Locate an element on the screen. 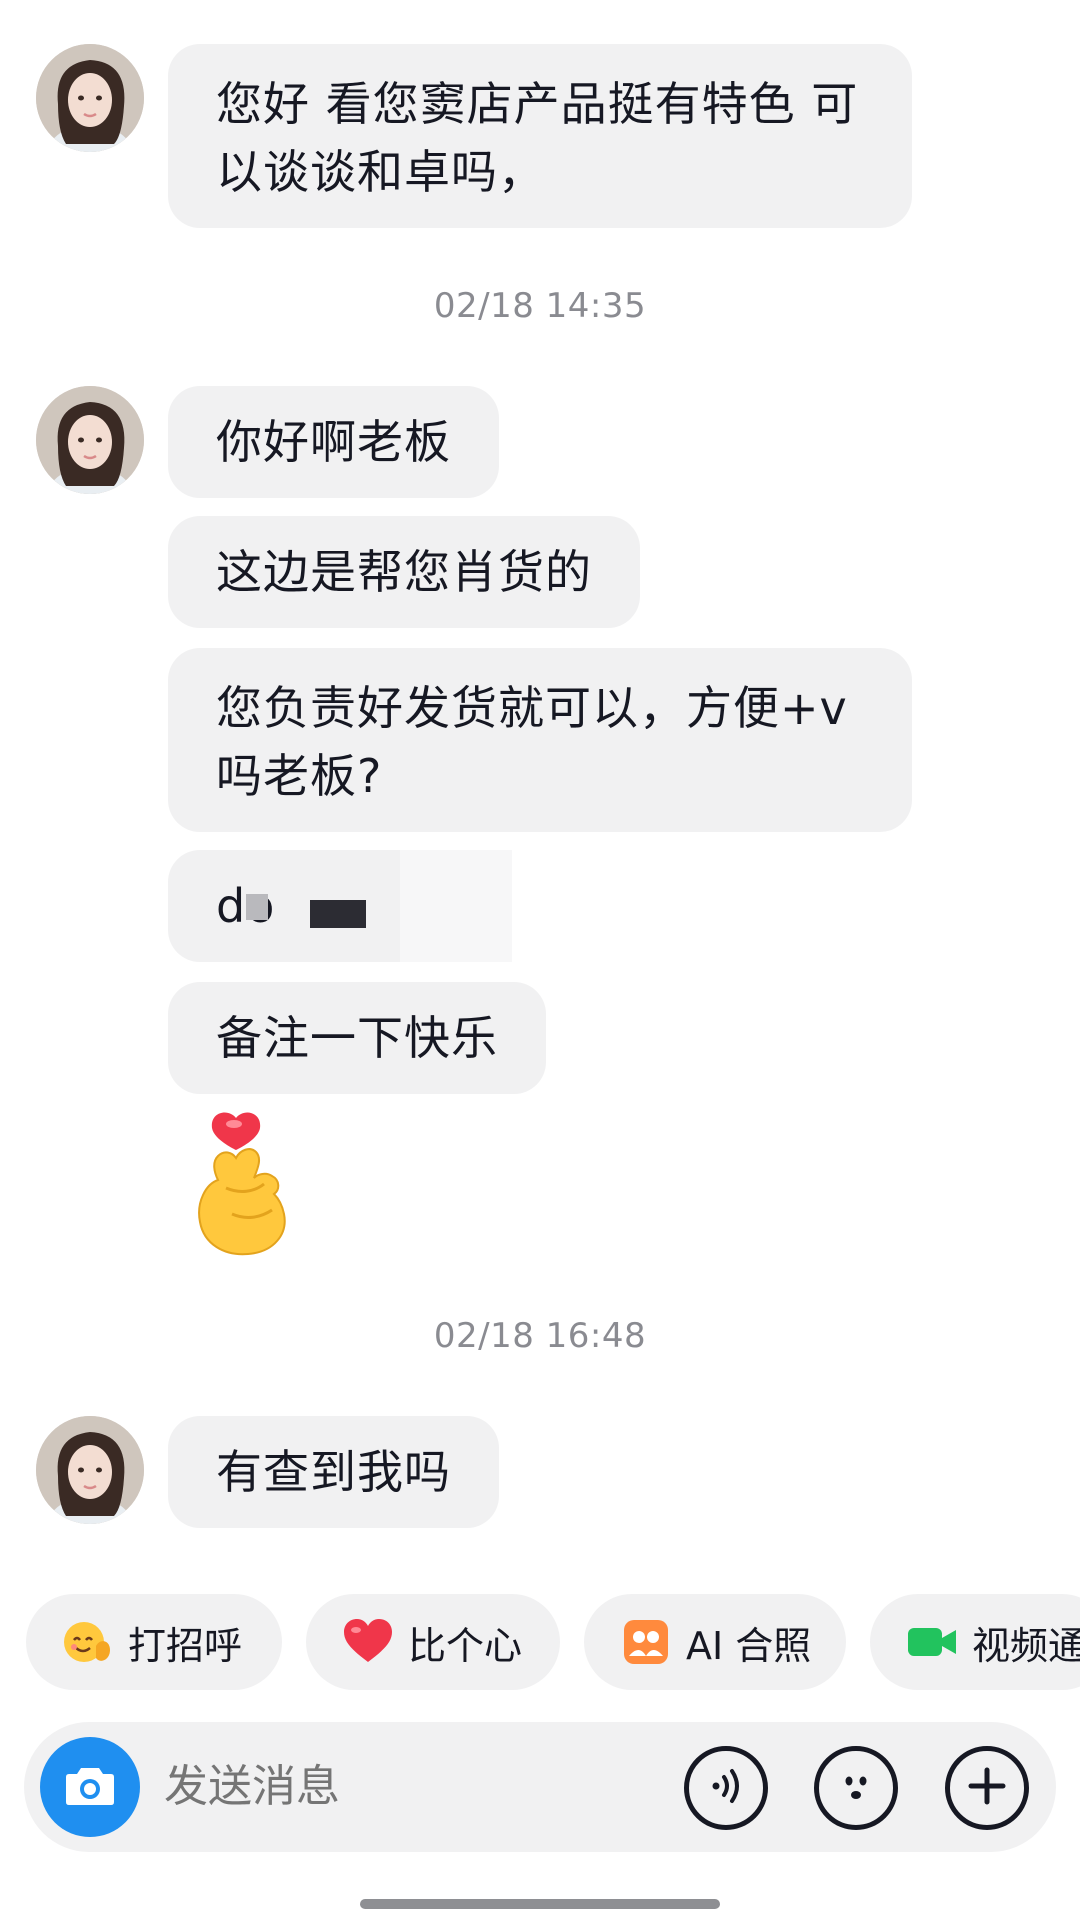 The width and height of the screenshot is (1080, 1931). quick-action-label: 打招呼 is located at coordinates (185, 1645).